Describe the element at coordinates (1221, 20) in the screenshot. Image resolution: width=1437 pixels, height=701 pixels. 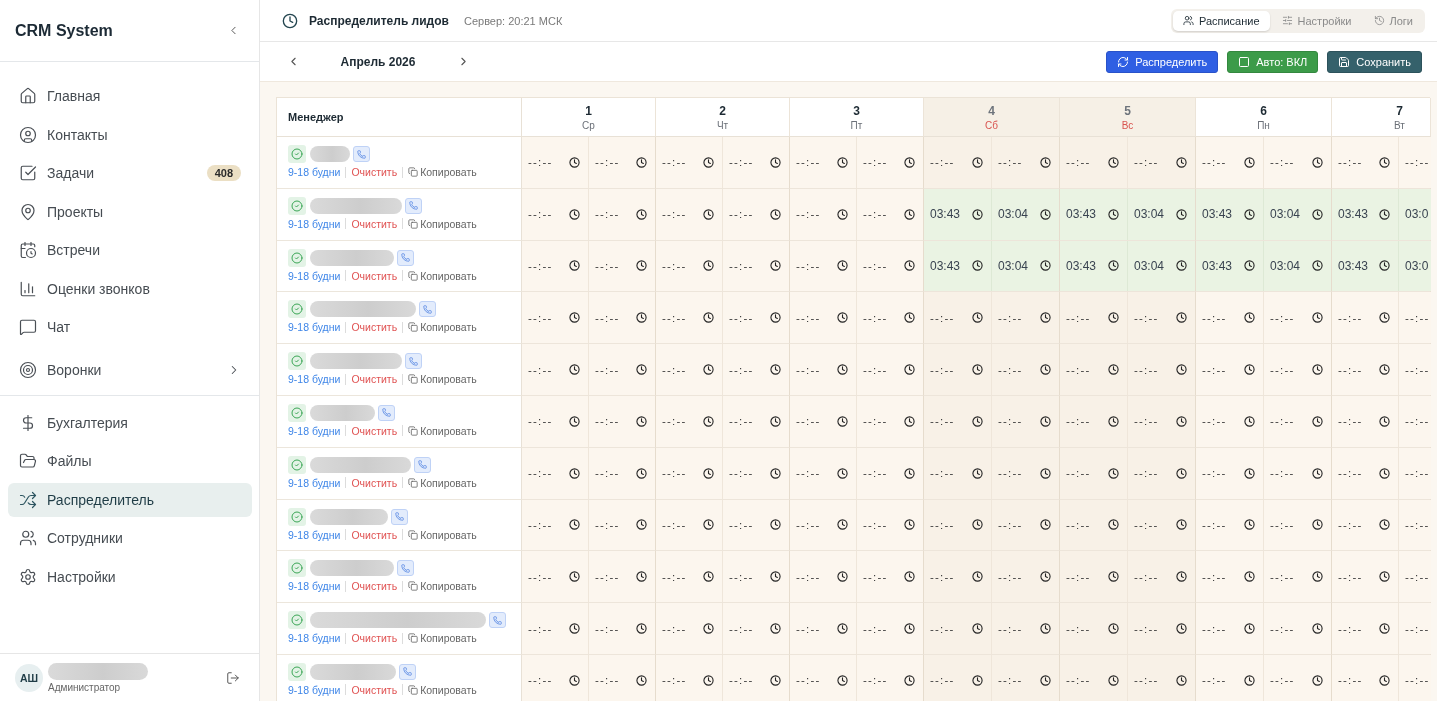
I see `tab: Расписание` at that location.